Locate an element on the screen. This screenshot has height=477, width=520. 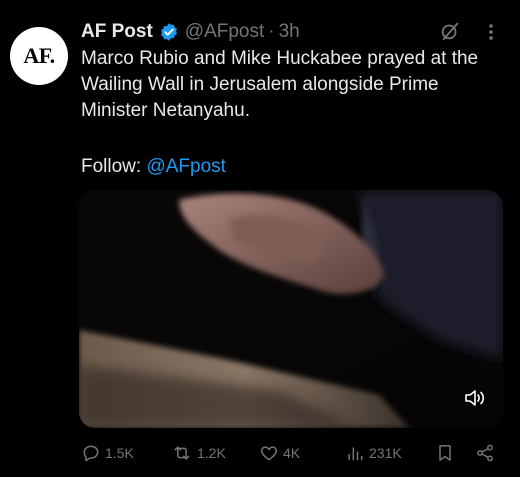
author-handle: @AFpost is located at coordinates (224, 32).